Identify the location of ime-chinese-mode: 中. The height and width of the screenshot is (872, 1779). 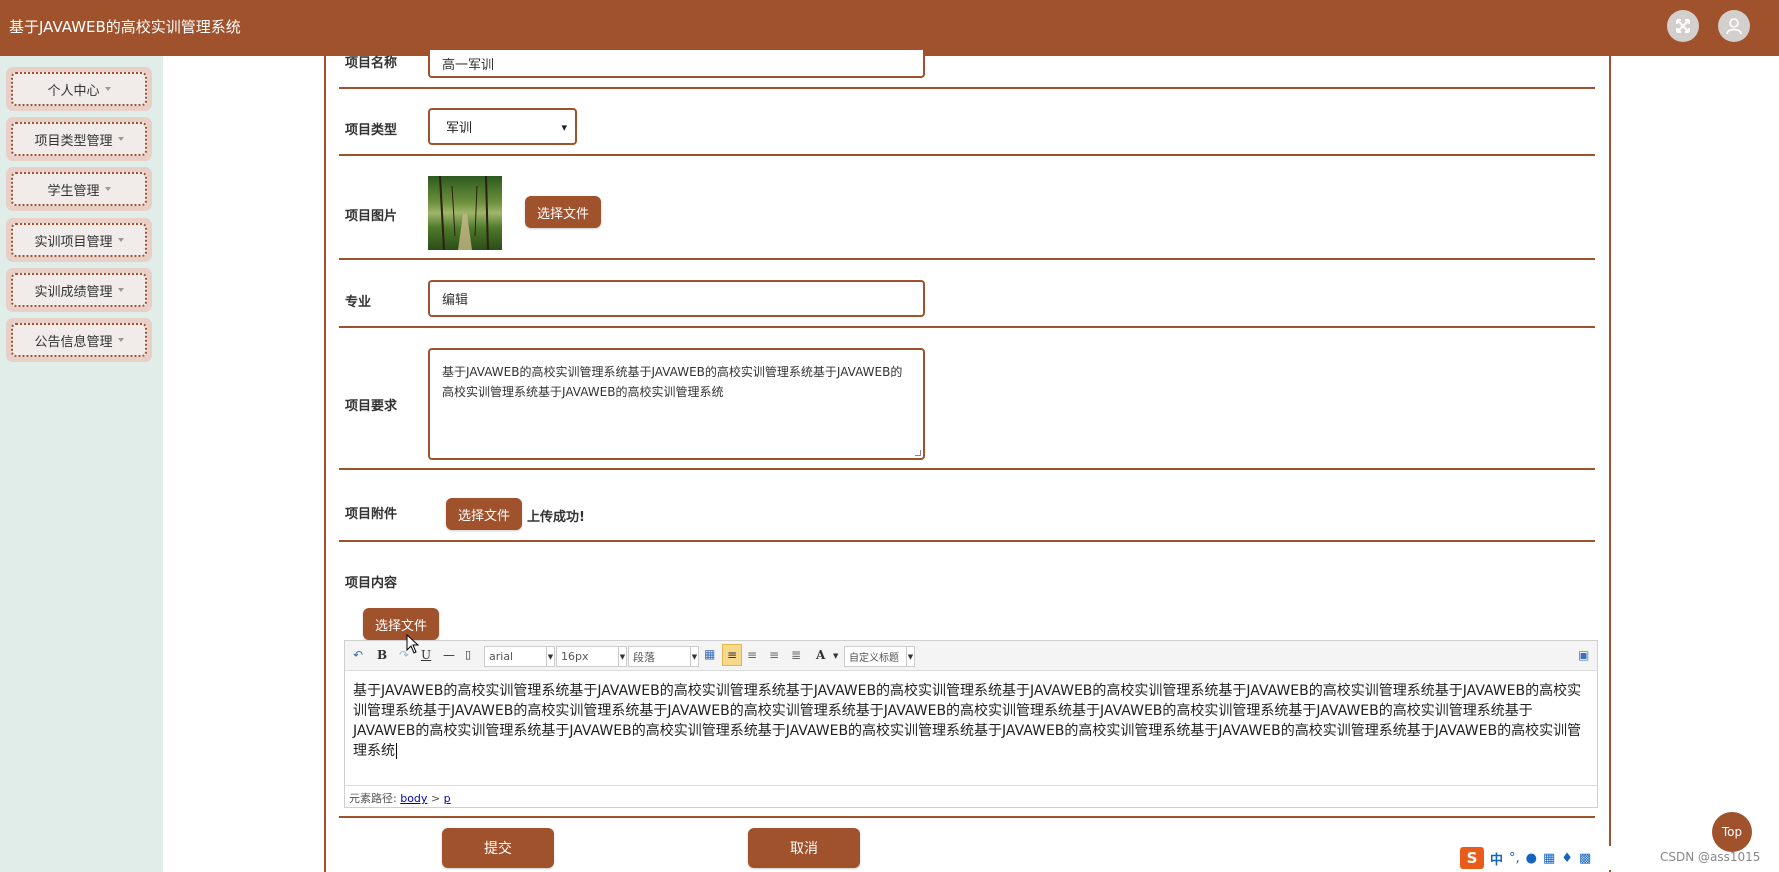
(1496, 858).